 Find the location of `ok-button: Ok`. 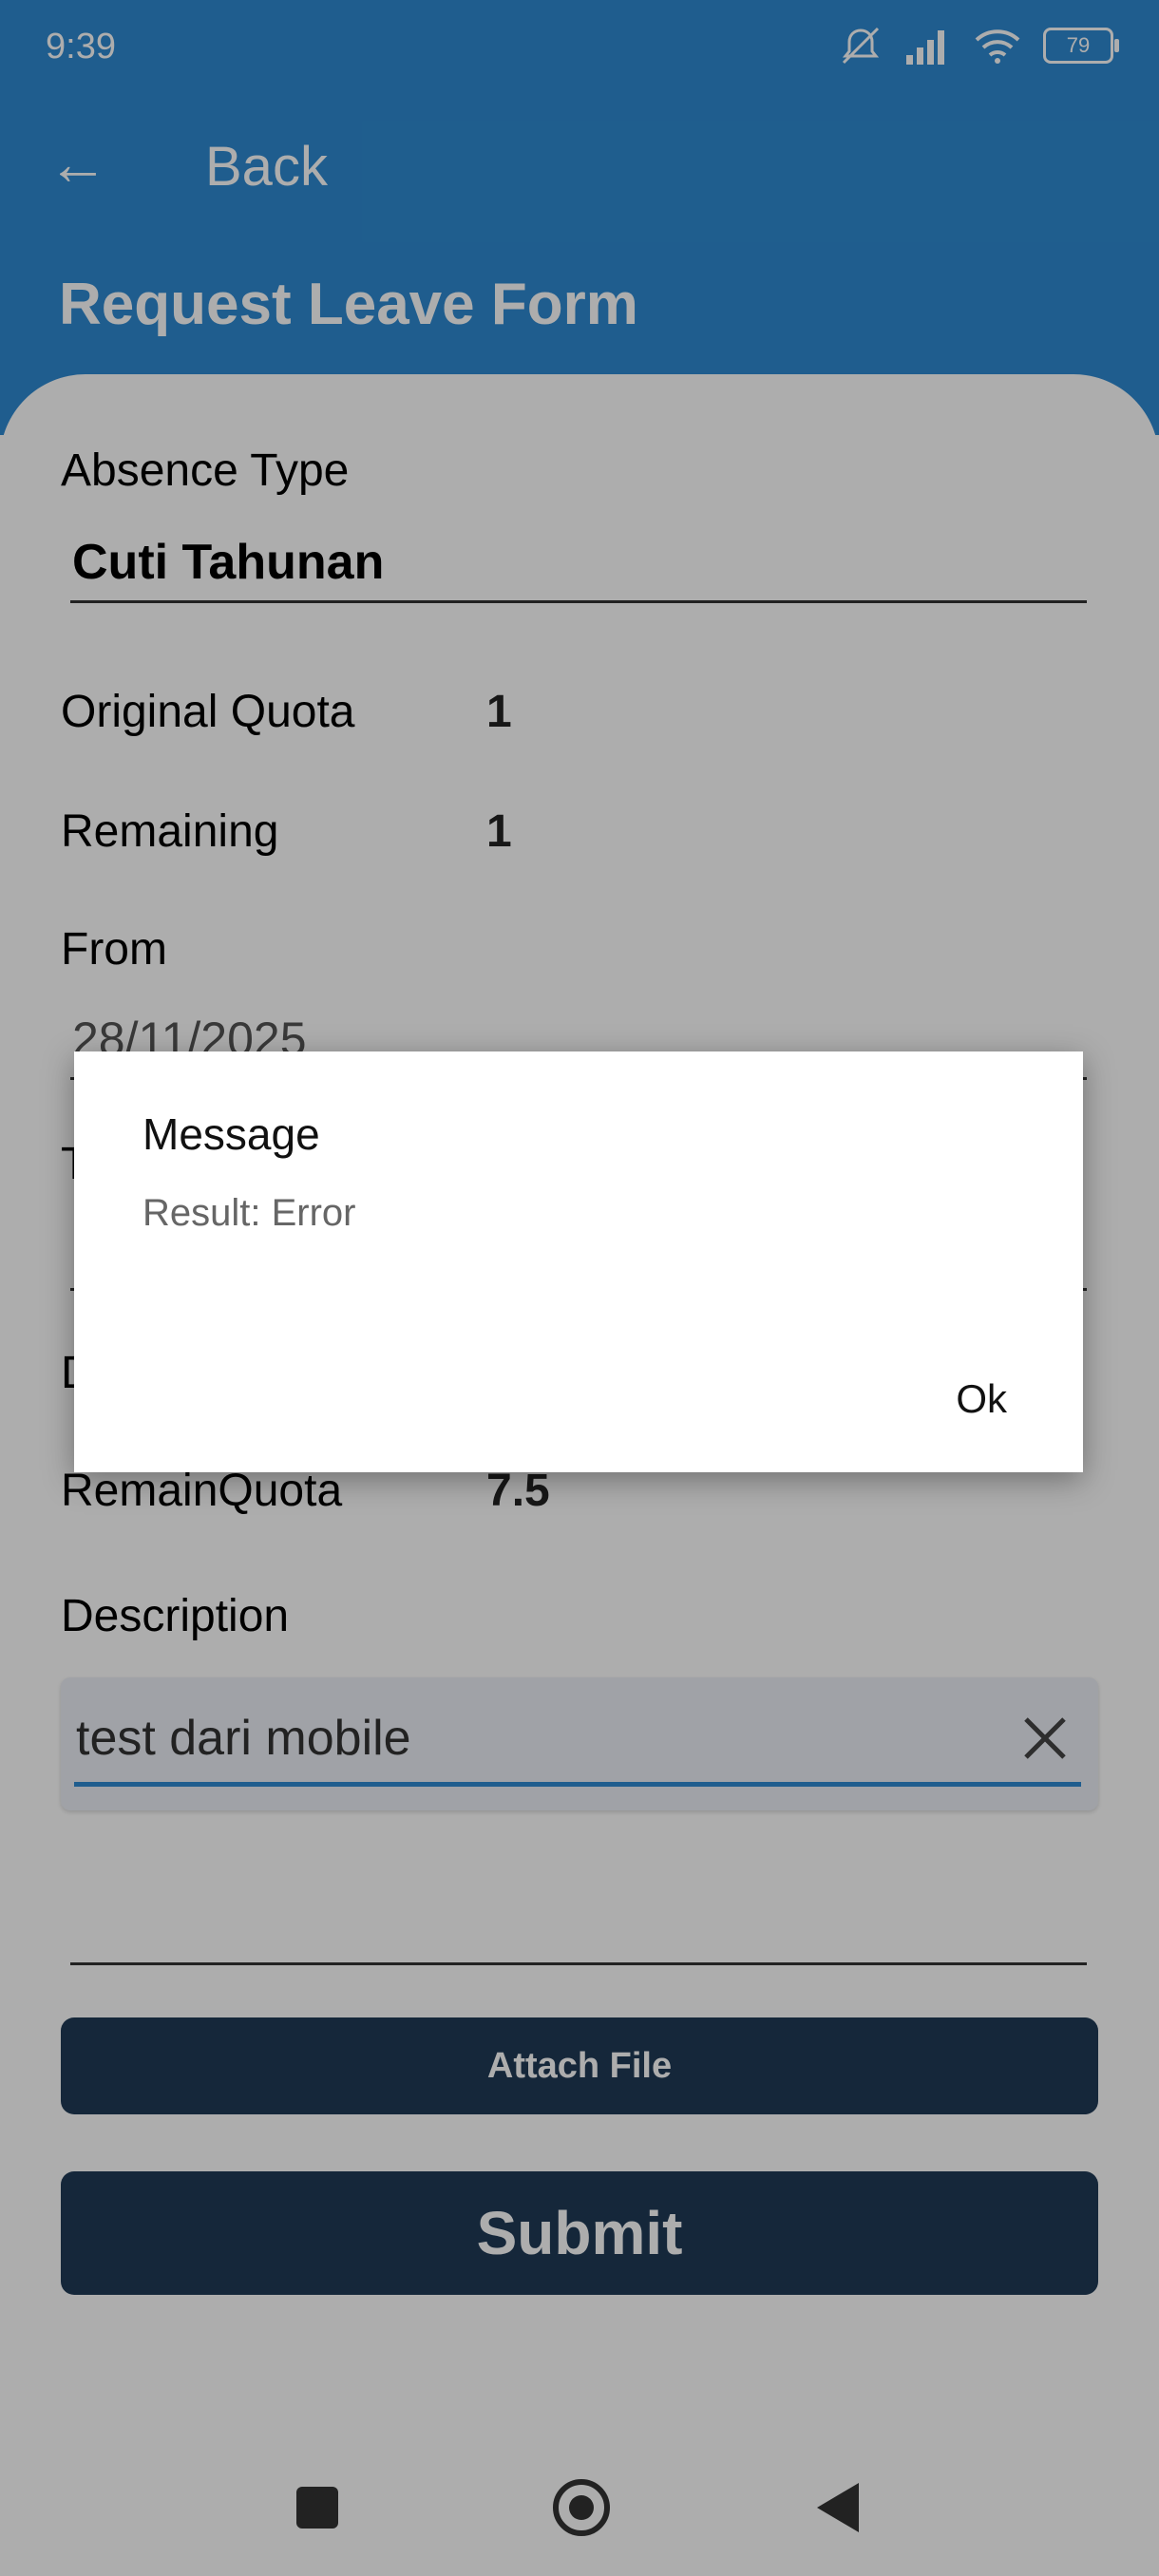

ok-button: Ok is located at coordinates (981, 1399).